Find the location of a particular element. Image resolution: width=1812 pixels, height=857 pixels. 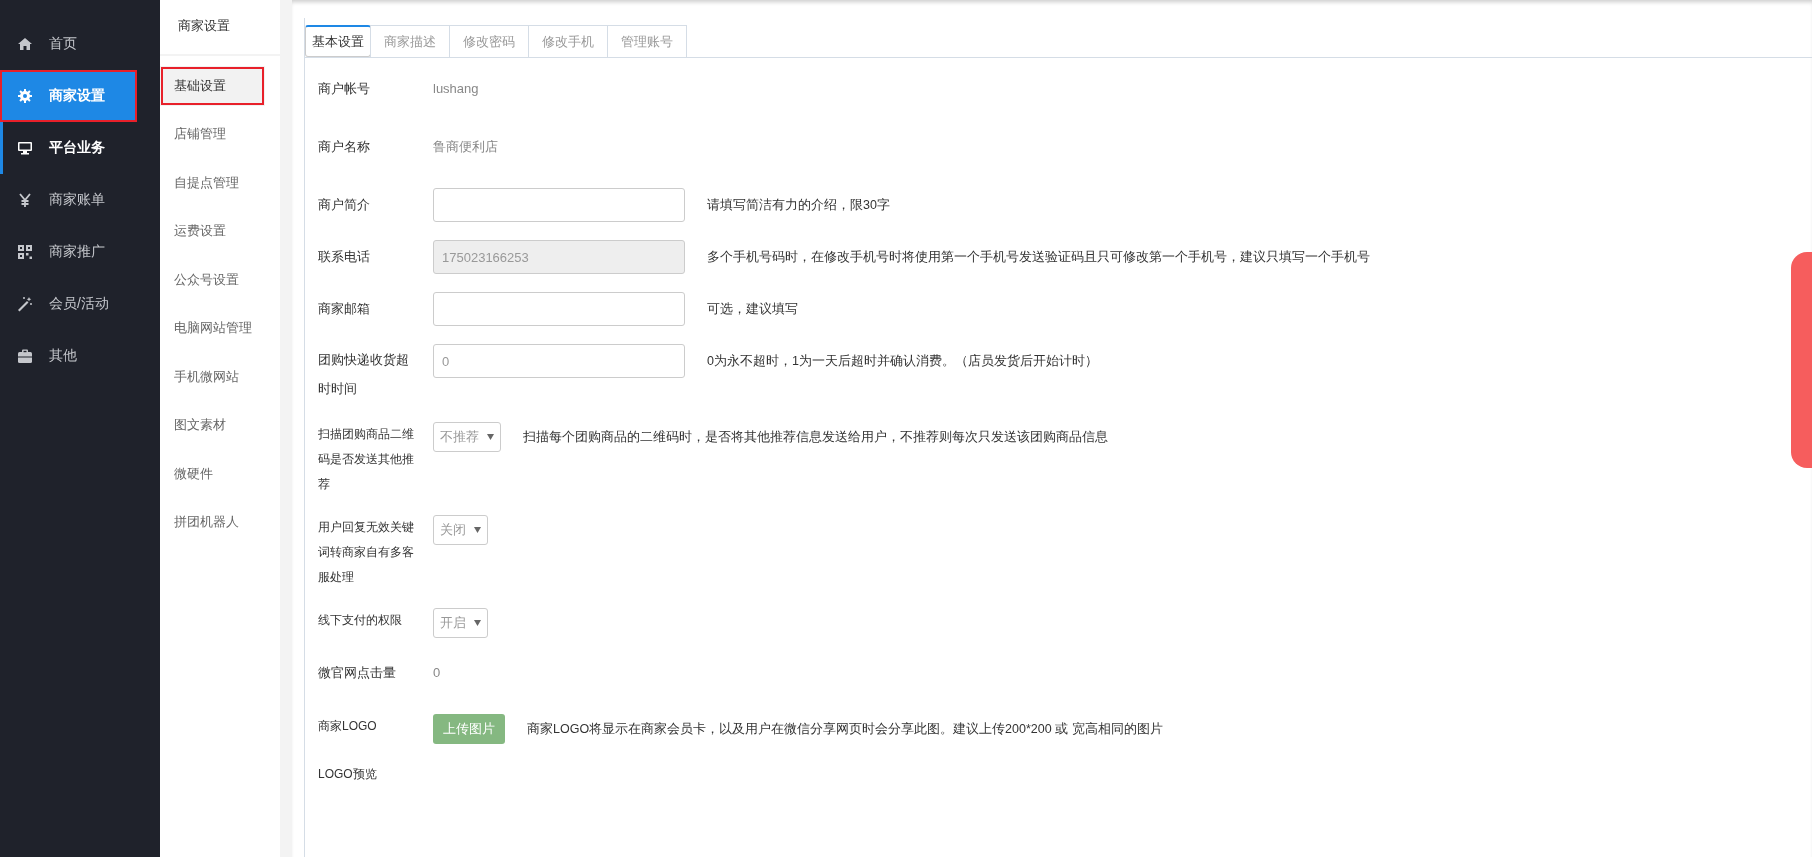

field-value: 0 is located at coordinates (437, 673).